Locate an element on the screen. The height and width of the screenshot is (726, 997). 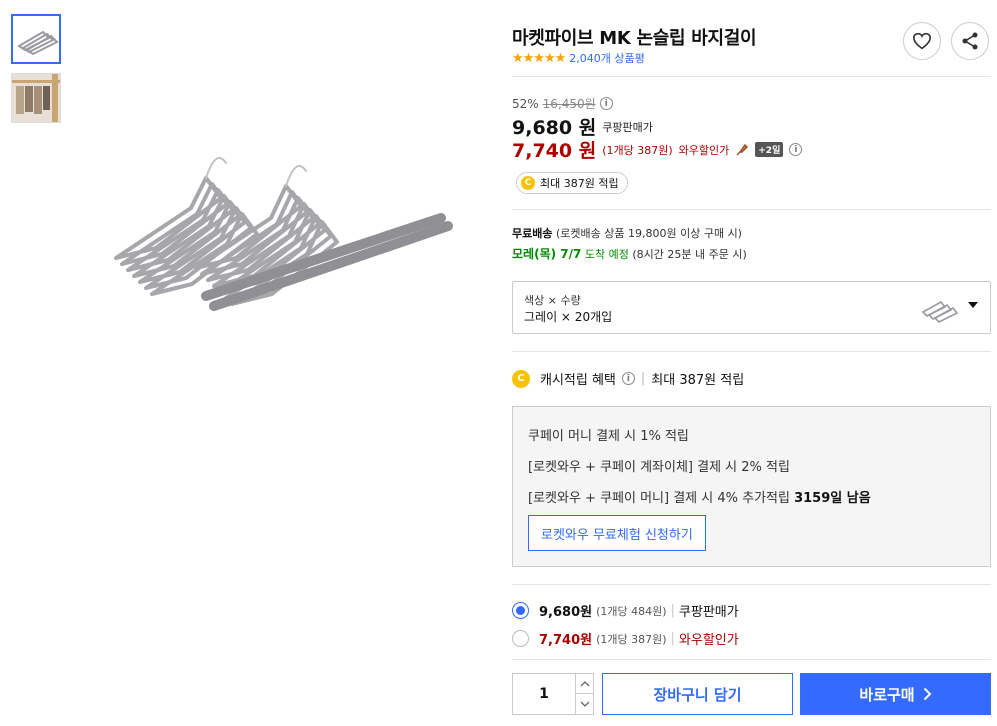
share-icon is located at coordinates (970, 41).